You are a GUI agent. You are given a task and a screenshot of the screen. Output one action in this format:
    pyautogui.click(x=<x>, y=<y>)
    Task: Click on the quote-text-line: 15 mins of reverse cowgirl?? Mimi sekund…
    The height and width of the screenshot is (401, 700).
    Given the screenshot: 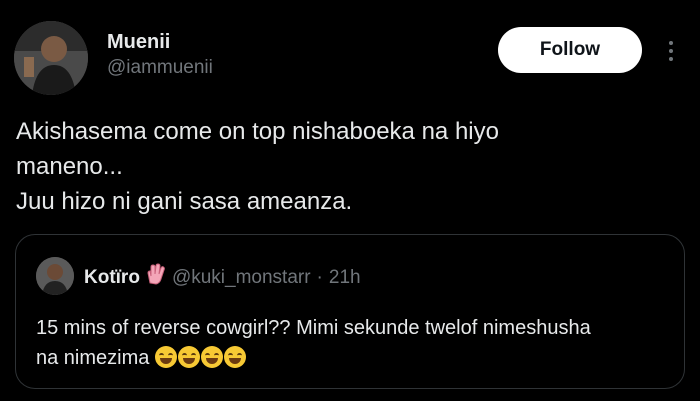 What is the action you would take?
    pyautogui.click(x=313, y=328)
    